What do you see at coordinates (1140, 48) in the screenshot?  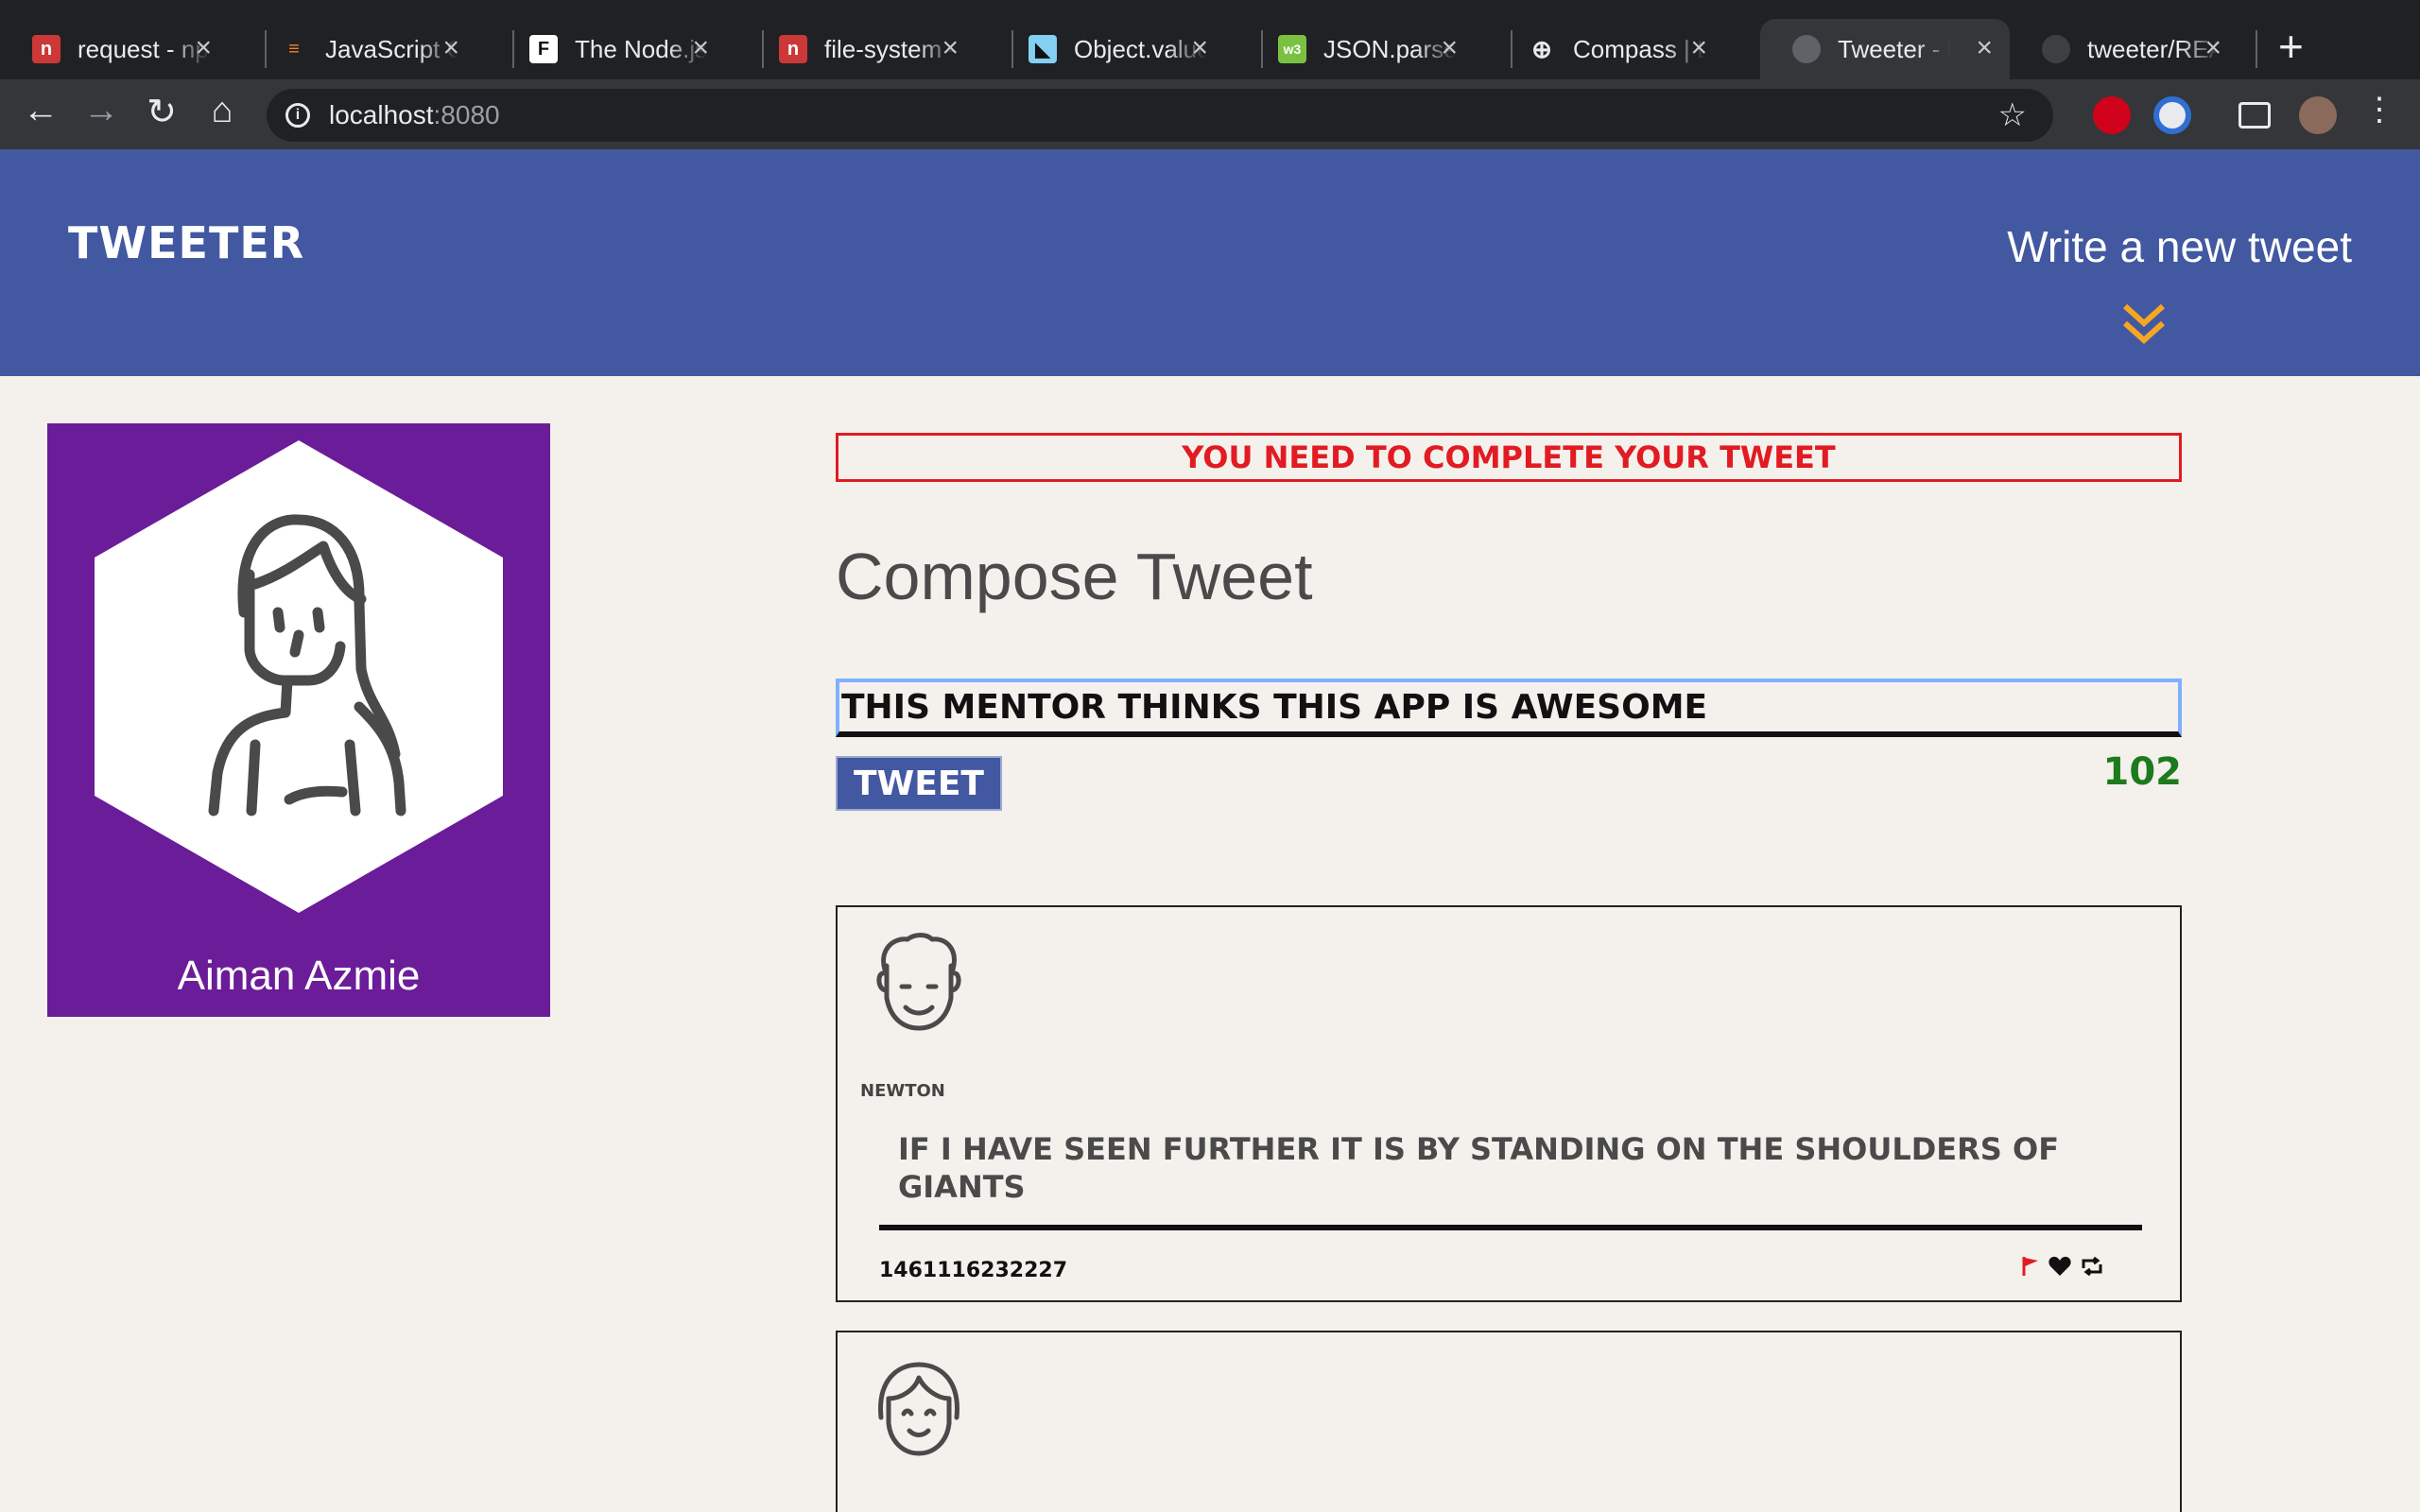 I see `tab-label: Object.values` at bounding box center [1140, 48].